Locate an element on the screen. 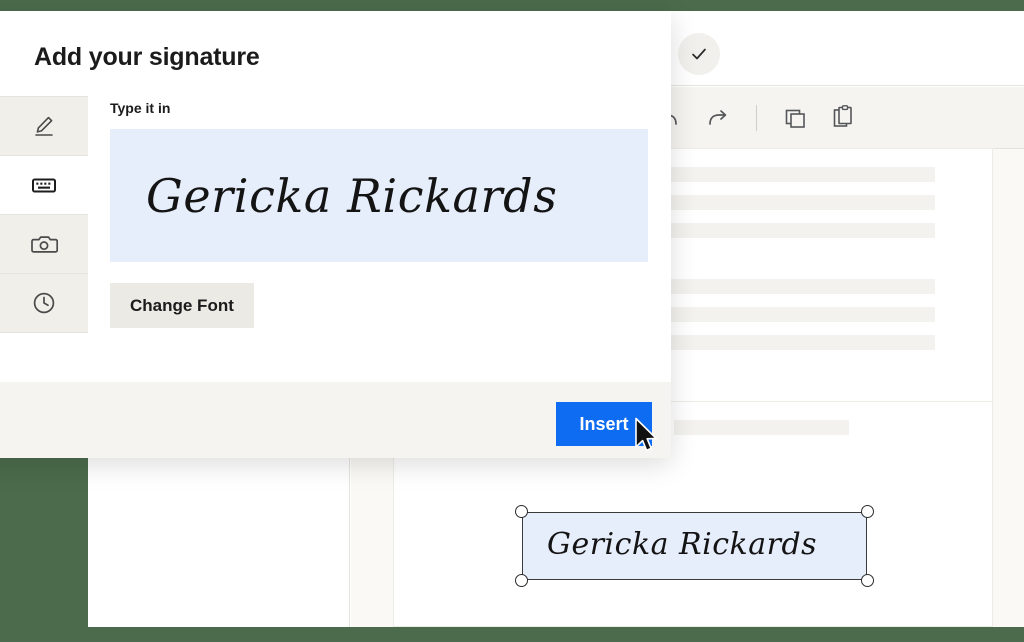 Image resolution: width=1024 pixels, height=642 pixels. redo-icon is located at coordinates (717, 118).